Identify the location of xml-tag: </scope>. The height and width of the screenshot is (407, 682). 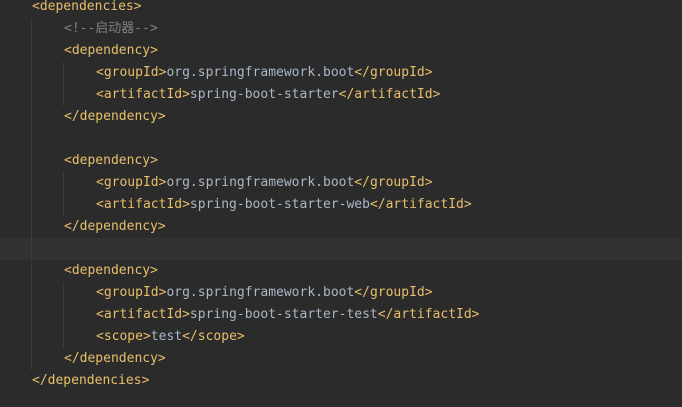
(213, 336).